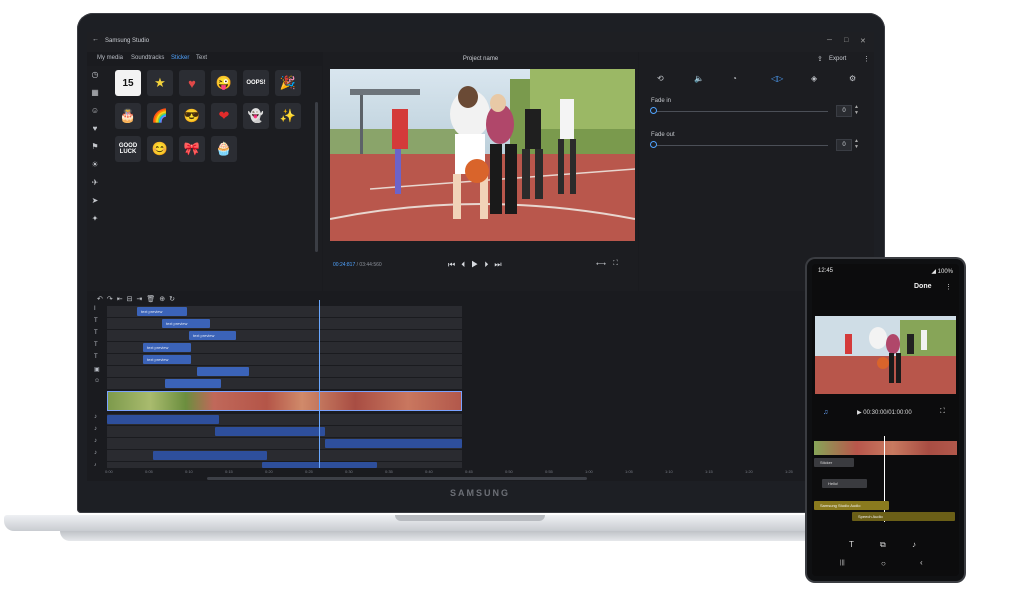 The image size is (1020, 600). I want to click on fade-in-knob, so click(653, 110).